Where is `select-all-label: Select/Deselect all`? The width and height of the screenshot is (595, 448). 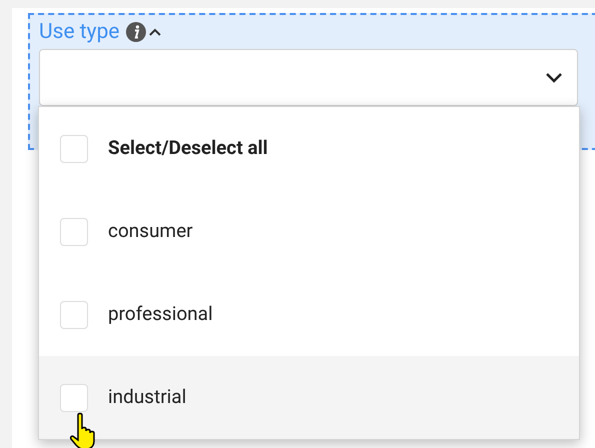 select-all-label: Select/Deselect all is located at coordinates (188, 148).